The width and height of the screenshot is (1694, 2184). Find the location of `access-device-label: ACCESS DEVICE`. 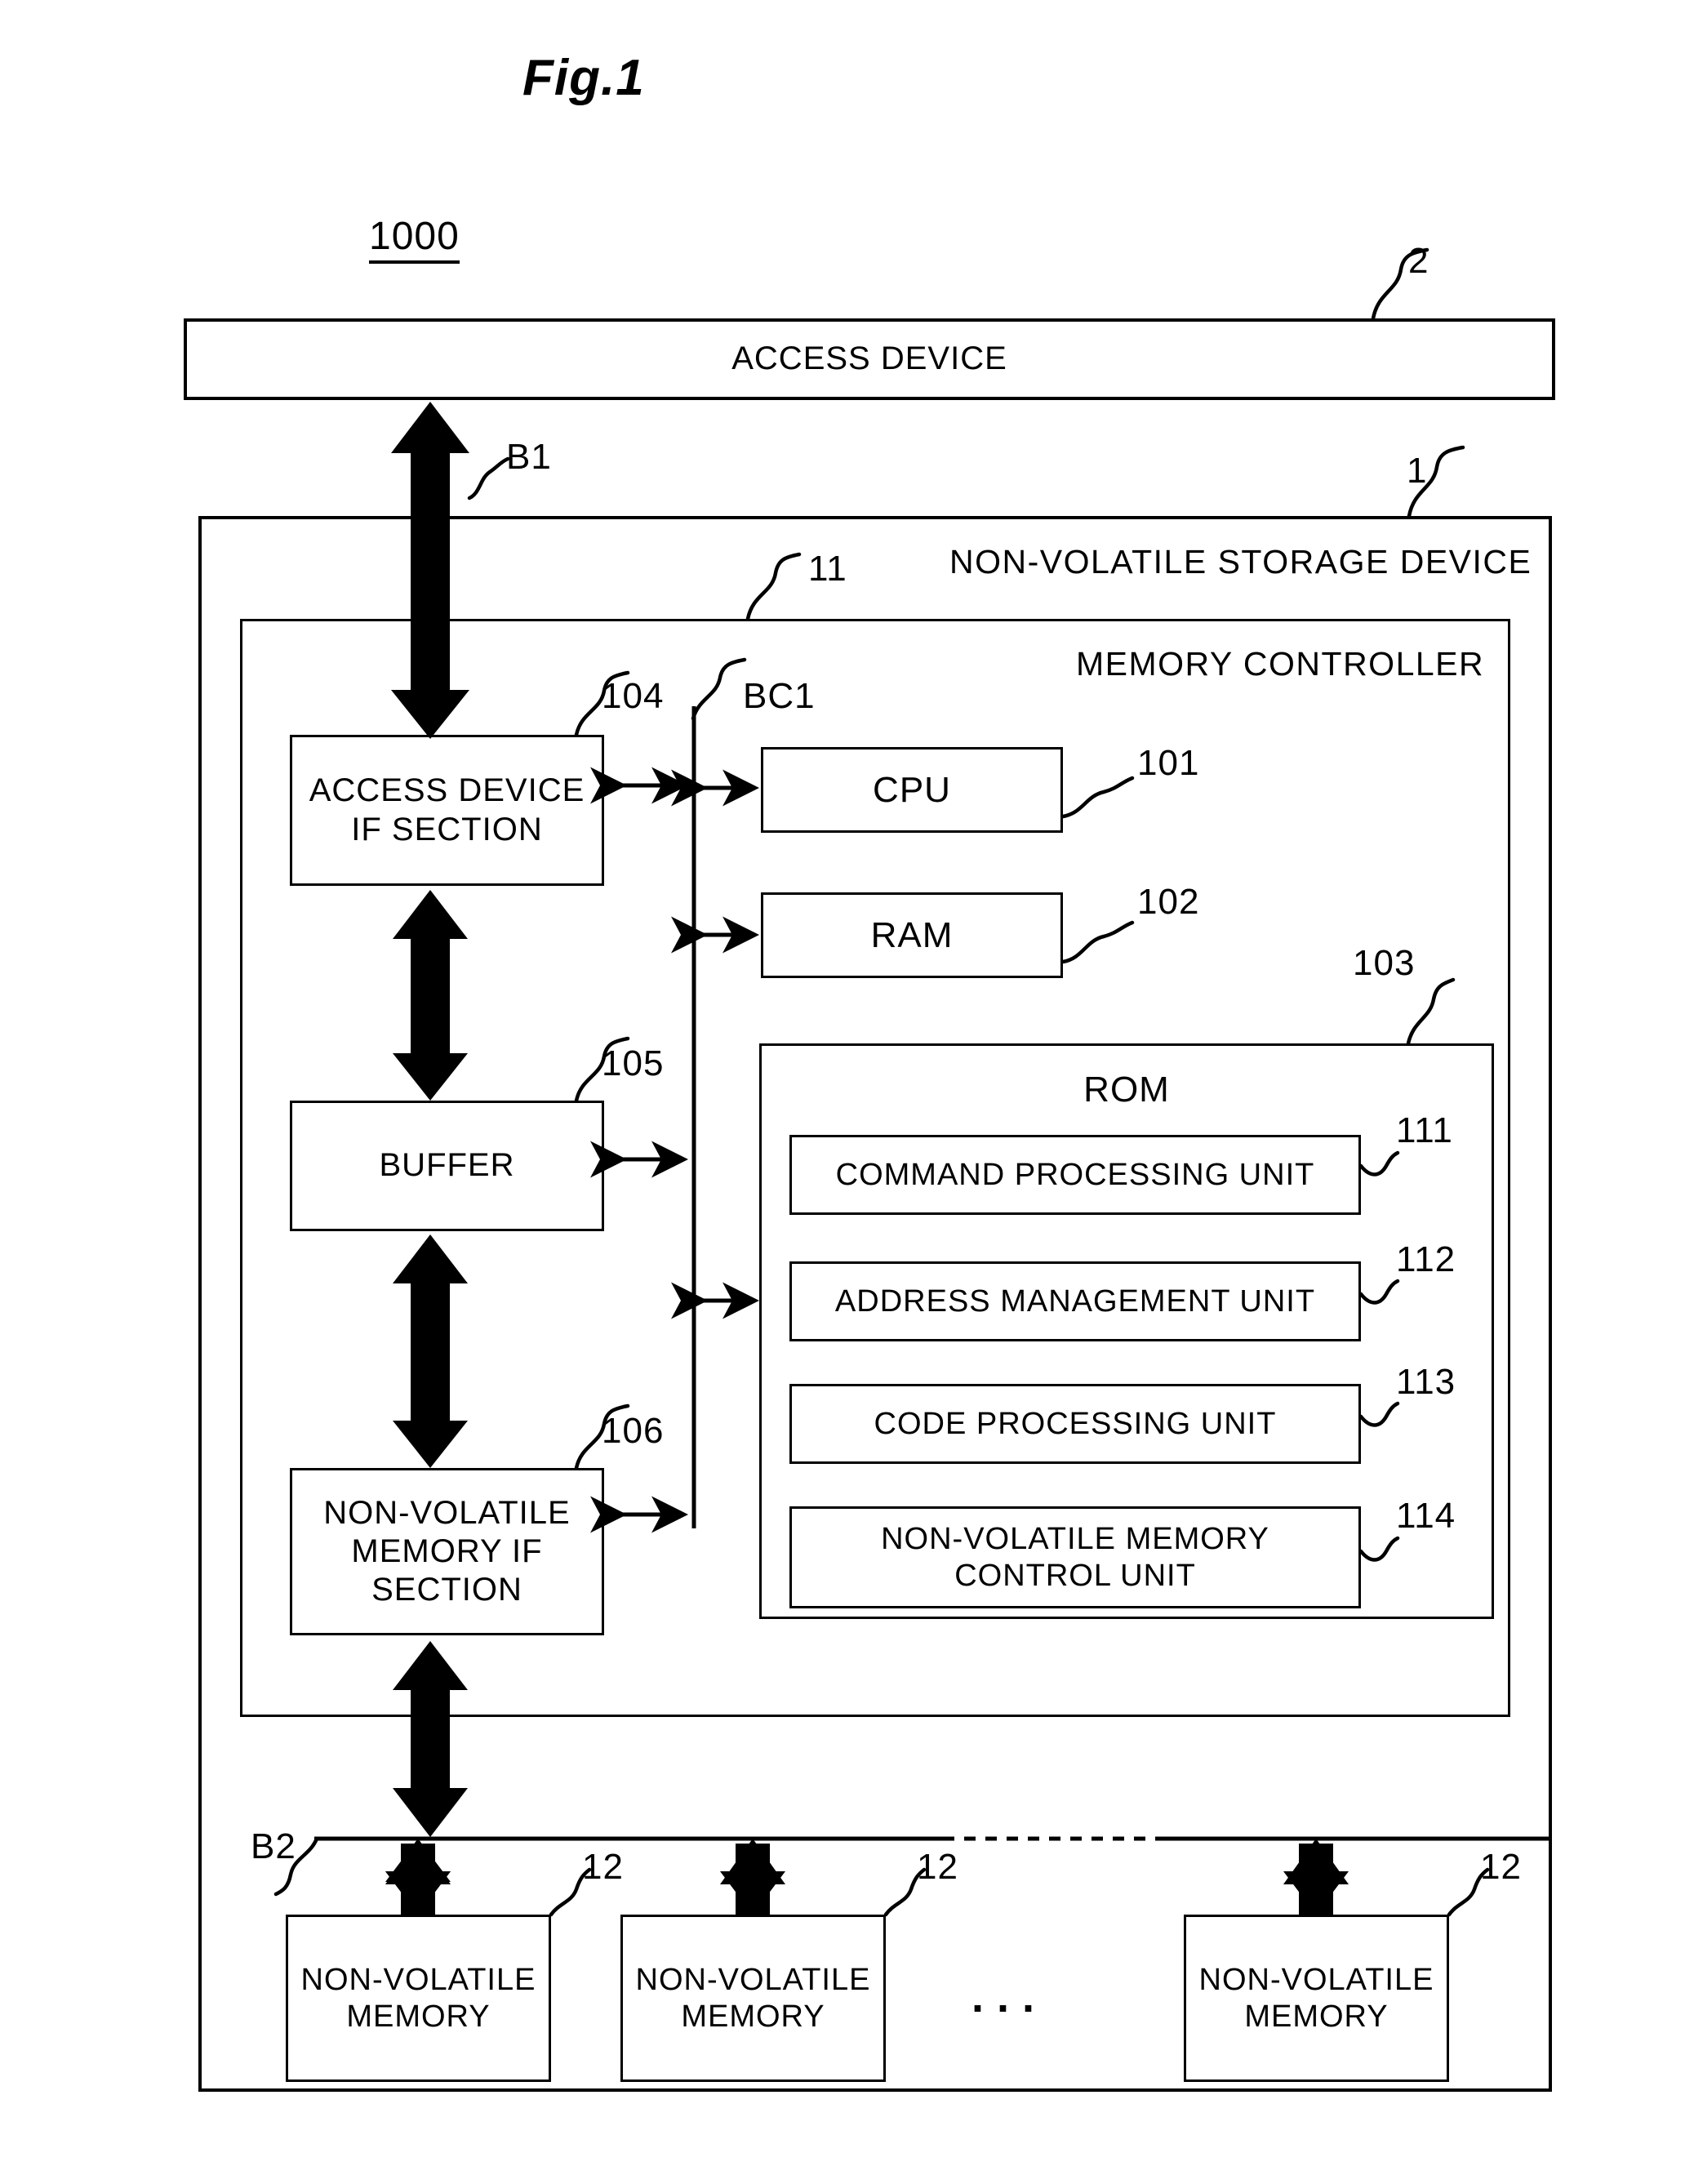

access-device-label: ACCESS DEVICE is located at coordinates (869, 358).